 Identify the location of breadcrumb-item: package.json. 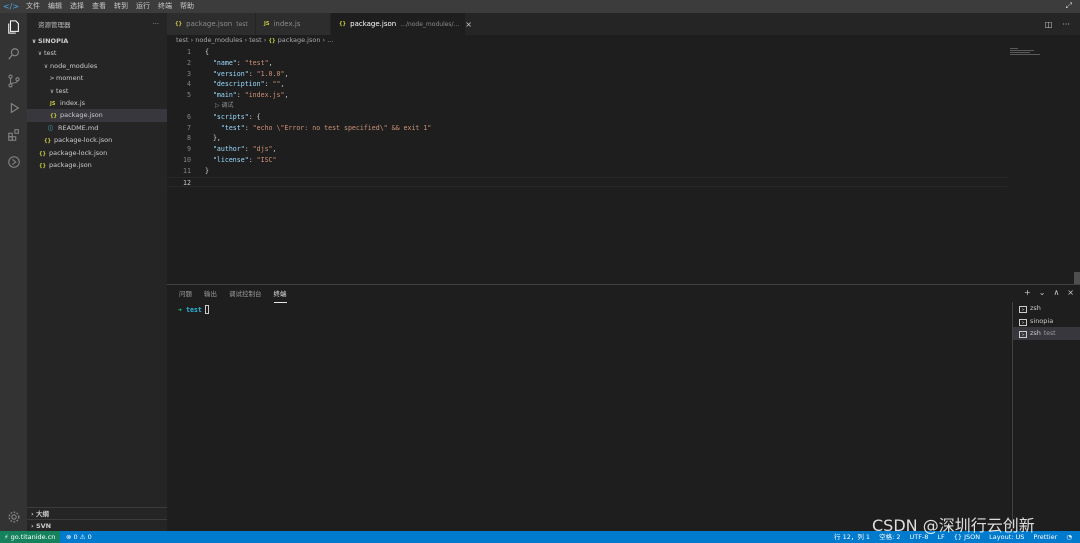
(299, 40).